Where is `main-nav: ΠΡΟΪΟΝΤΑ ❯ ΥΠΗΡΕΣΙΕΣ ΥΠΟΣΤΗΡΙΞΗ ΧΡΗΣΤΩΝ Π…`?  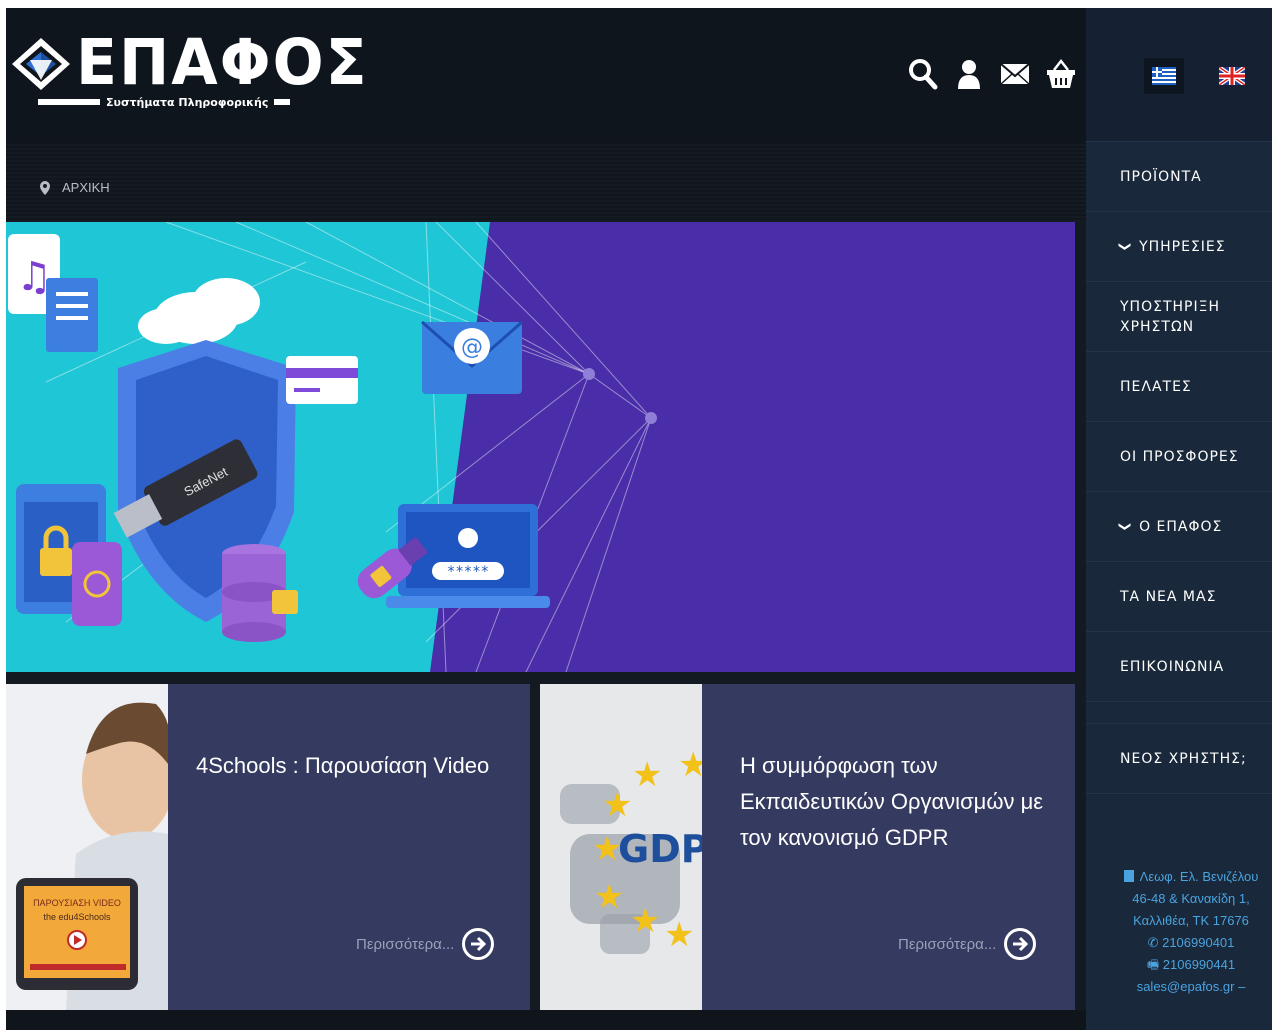 main-nav: ΠΡΟΪΟΝΤΑ ❯ ΥΠΗΡΕΣΙΕΣ ΥΠΟΣΤΗΡΙΞΗ ΧΡΗΣΤΩΝ Π… is located at coordinates (1179, 468).